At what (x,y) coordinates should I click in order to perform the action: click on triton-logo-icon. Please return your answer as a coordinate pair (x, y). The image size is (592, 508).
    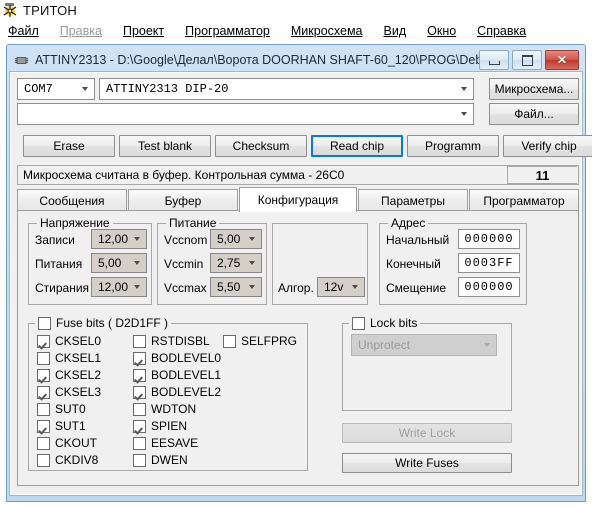
    Looking at the image, I should click on (10, 10).